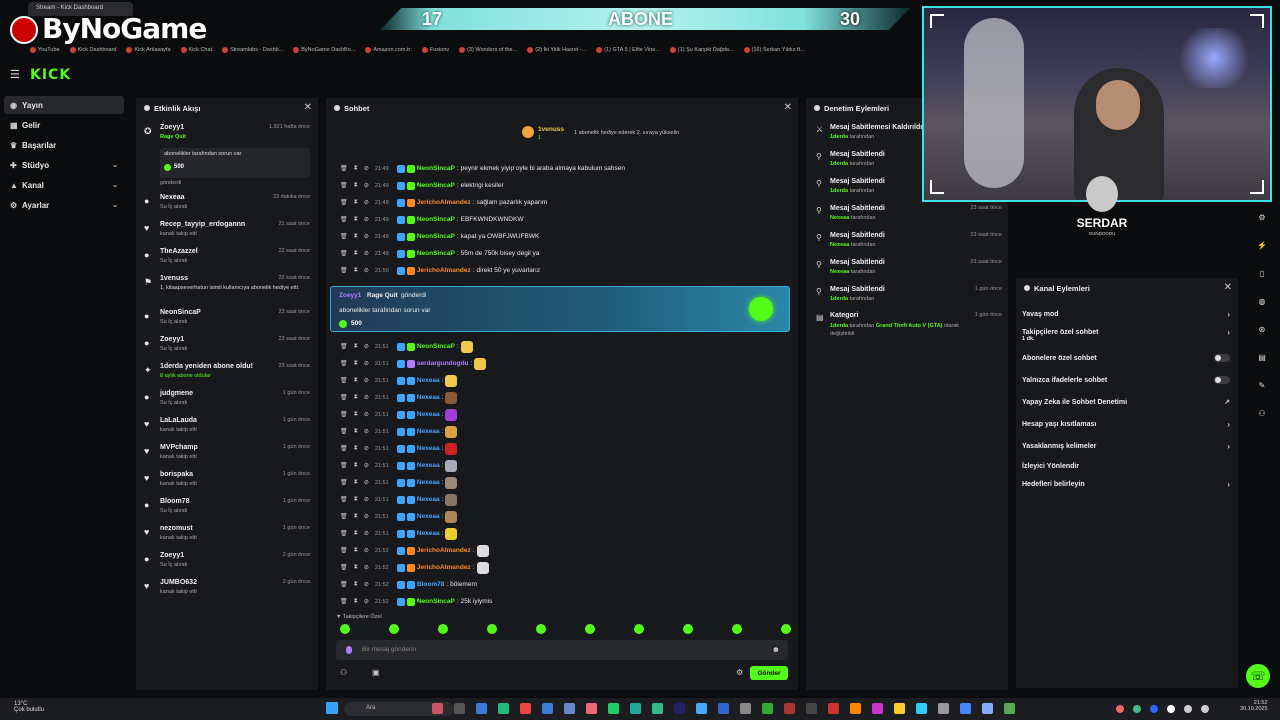  What do you see at coordinates (443, 363) in the screenshot?
I see `message-user: serdargundogdu` at bounding box center [443, 363].